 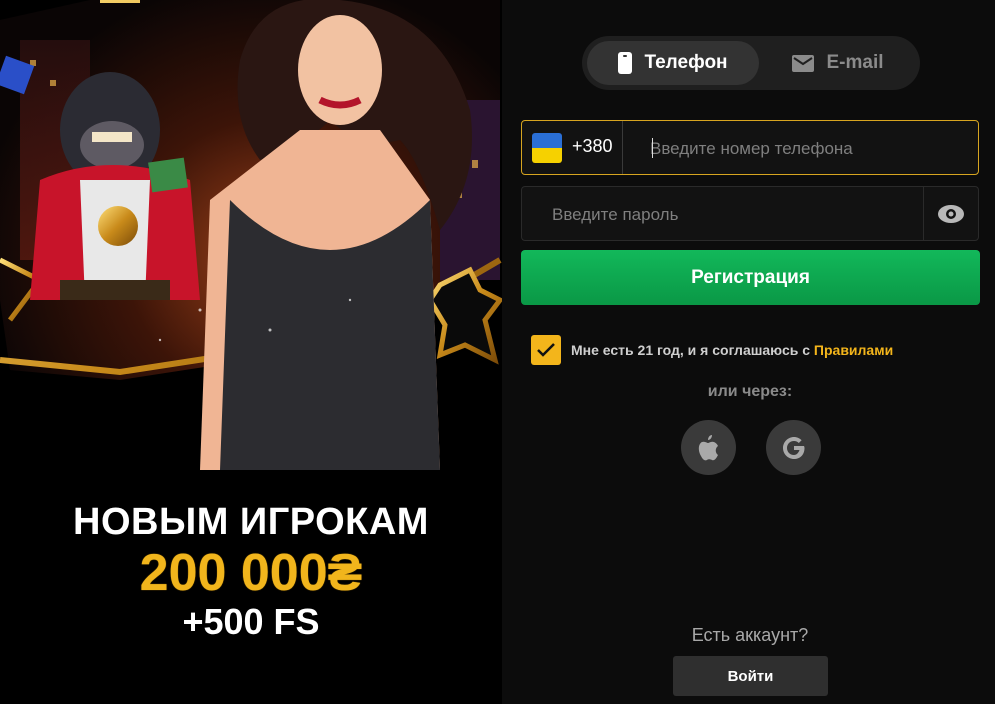 What do you see at coordinates (950, 213) in the screenshot?
I see `eye-icon` at bounding box center [950, 213].